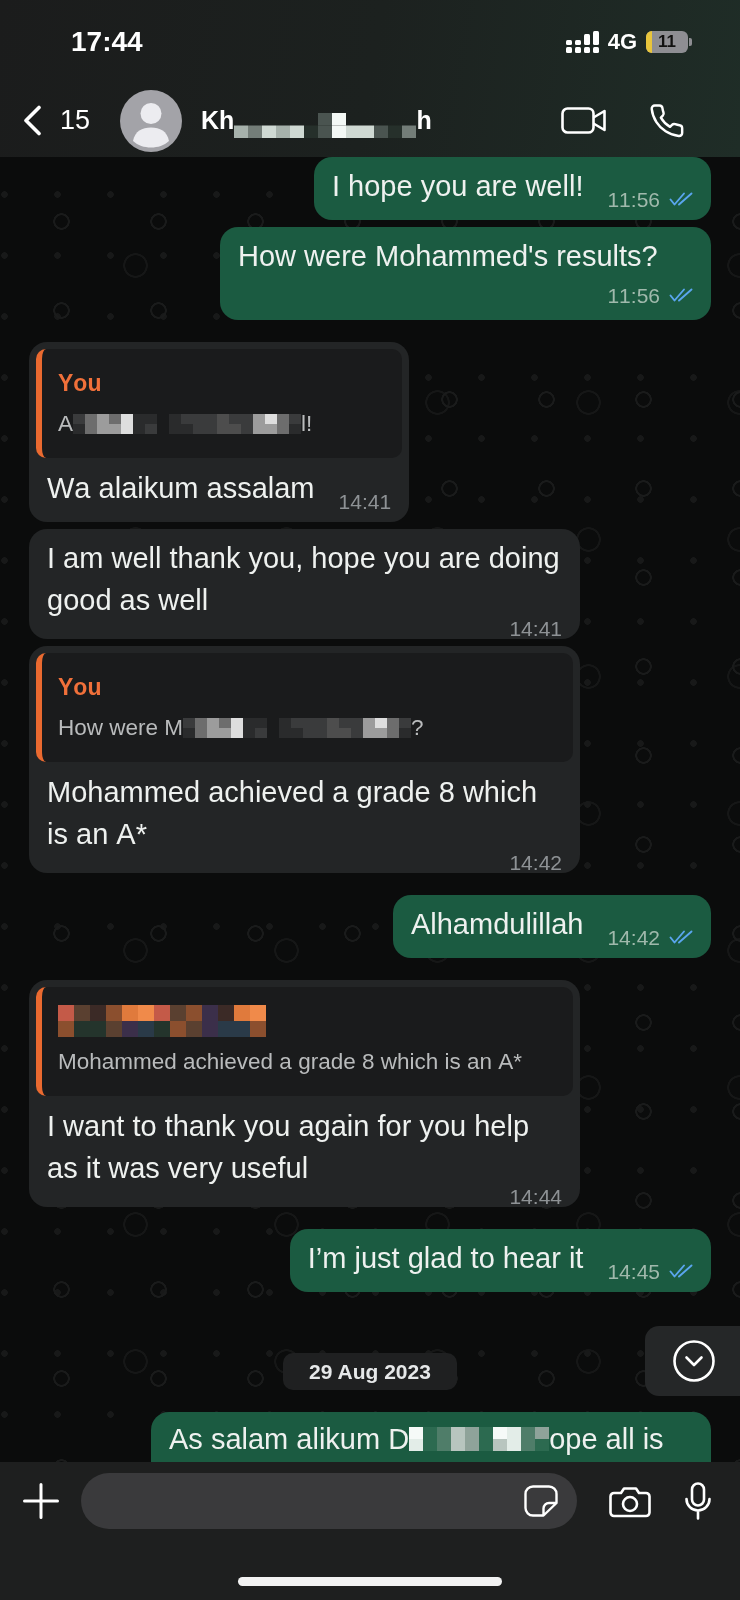 The width and height of the screenshot is (740, 1600). I want to click on camera-icon, so click(630, 1501).